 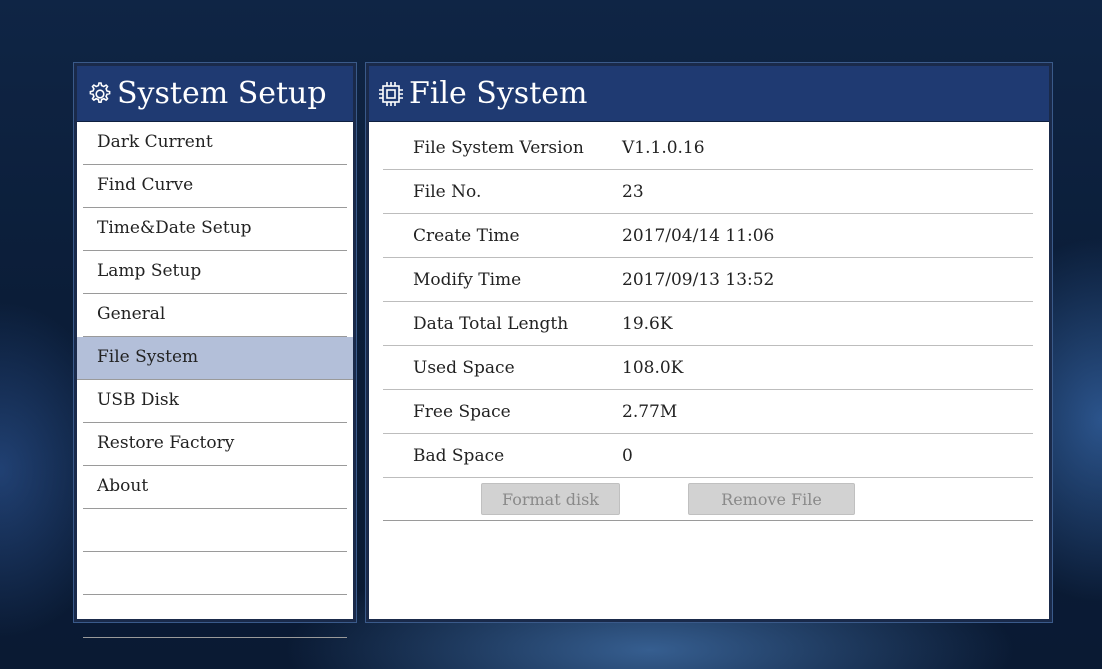 I want to click on gear-icon, so click(x=99, y=94).